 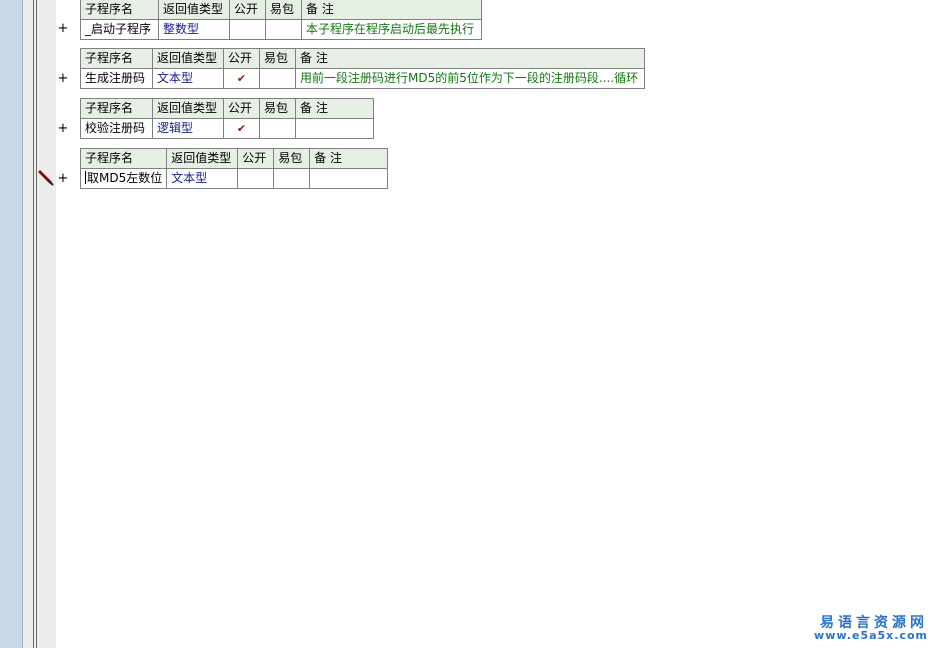 What do you see at coordinates (391, 29) in the screenshot?
I see `note-cell: 本子程序在程序启动后最先执行` at bounding box center [391, 29].